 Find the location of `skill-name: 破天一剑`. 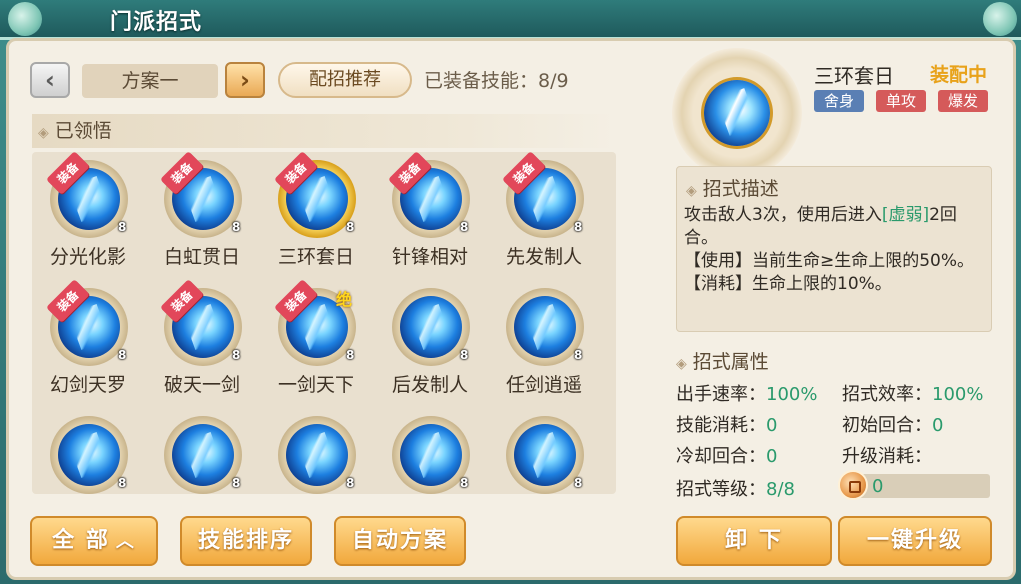

skill-name: 破天一剑 is located at coordinates (201, 385).